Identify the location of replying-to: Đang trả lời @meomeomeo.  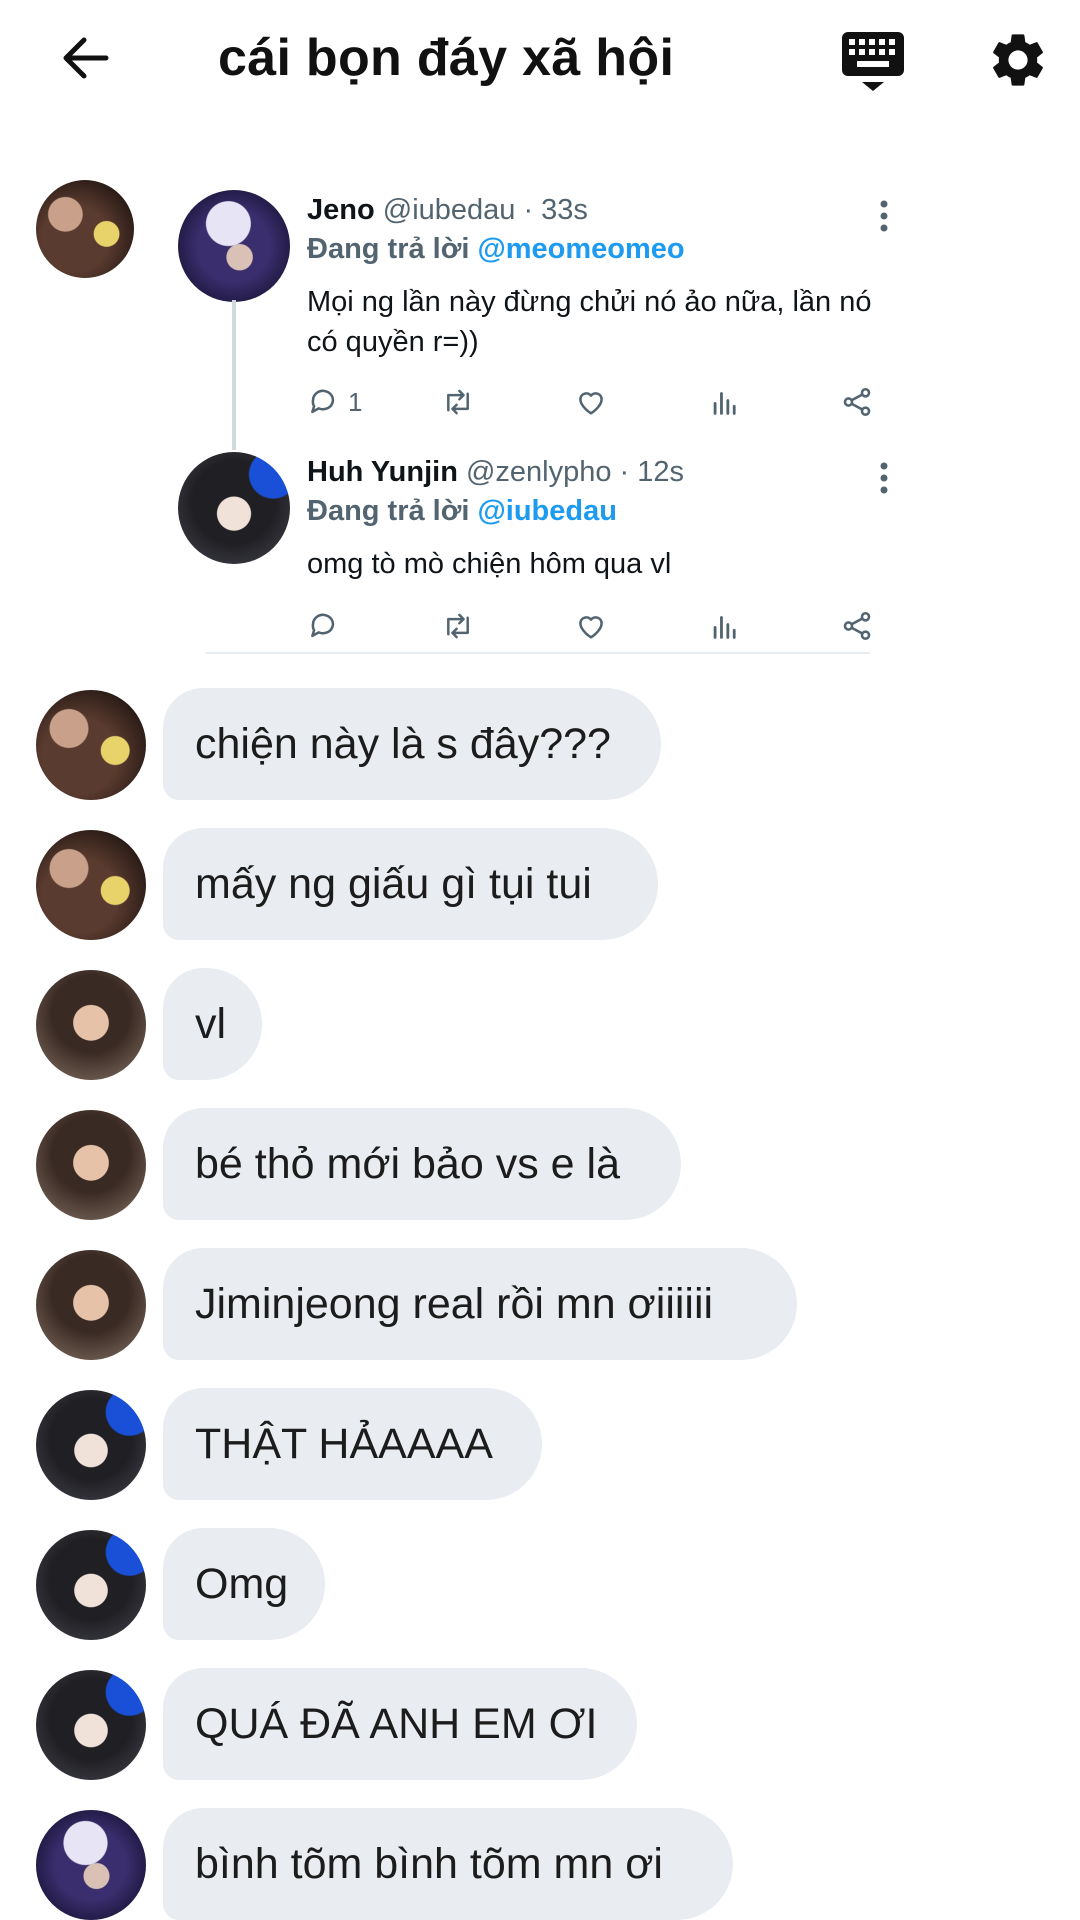
(496, 249).